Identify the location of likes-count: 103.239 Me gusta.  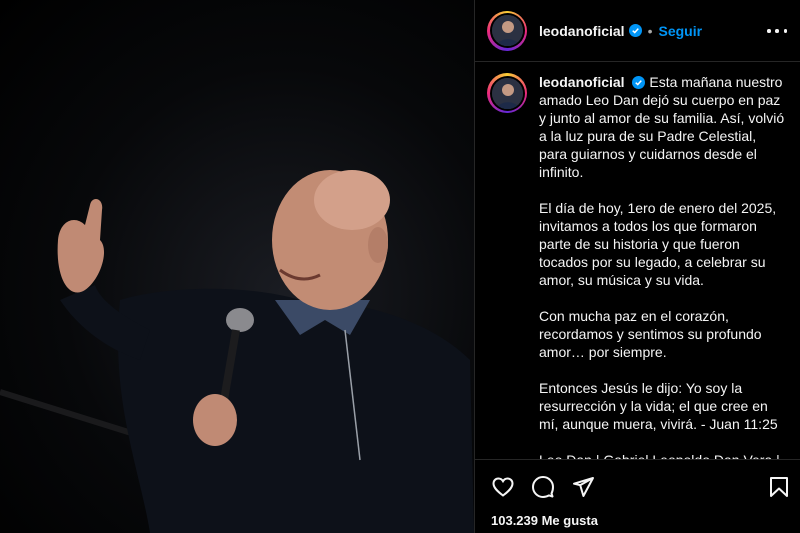
(544, 520).